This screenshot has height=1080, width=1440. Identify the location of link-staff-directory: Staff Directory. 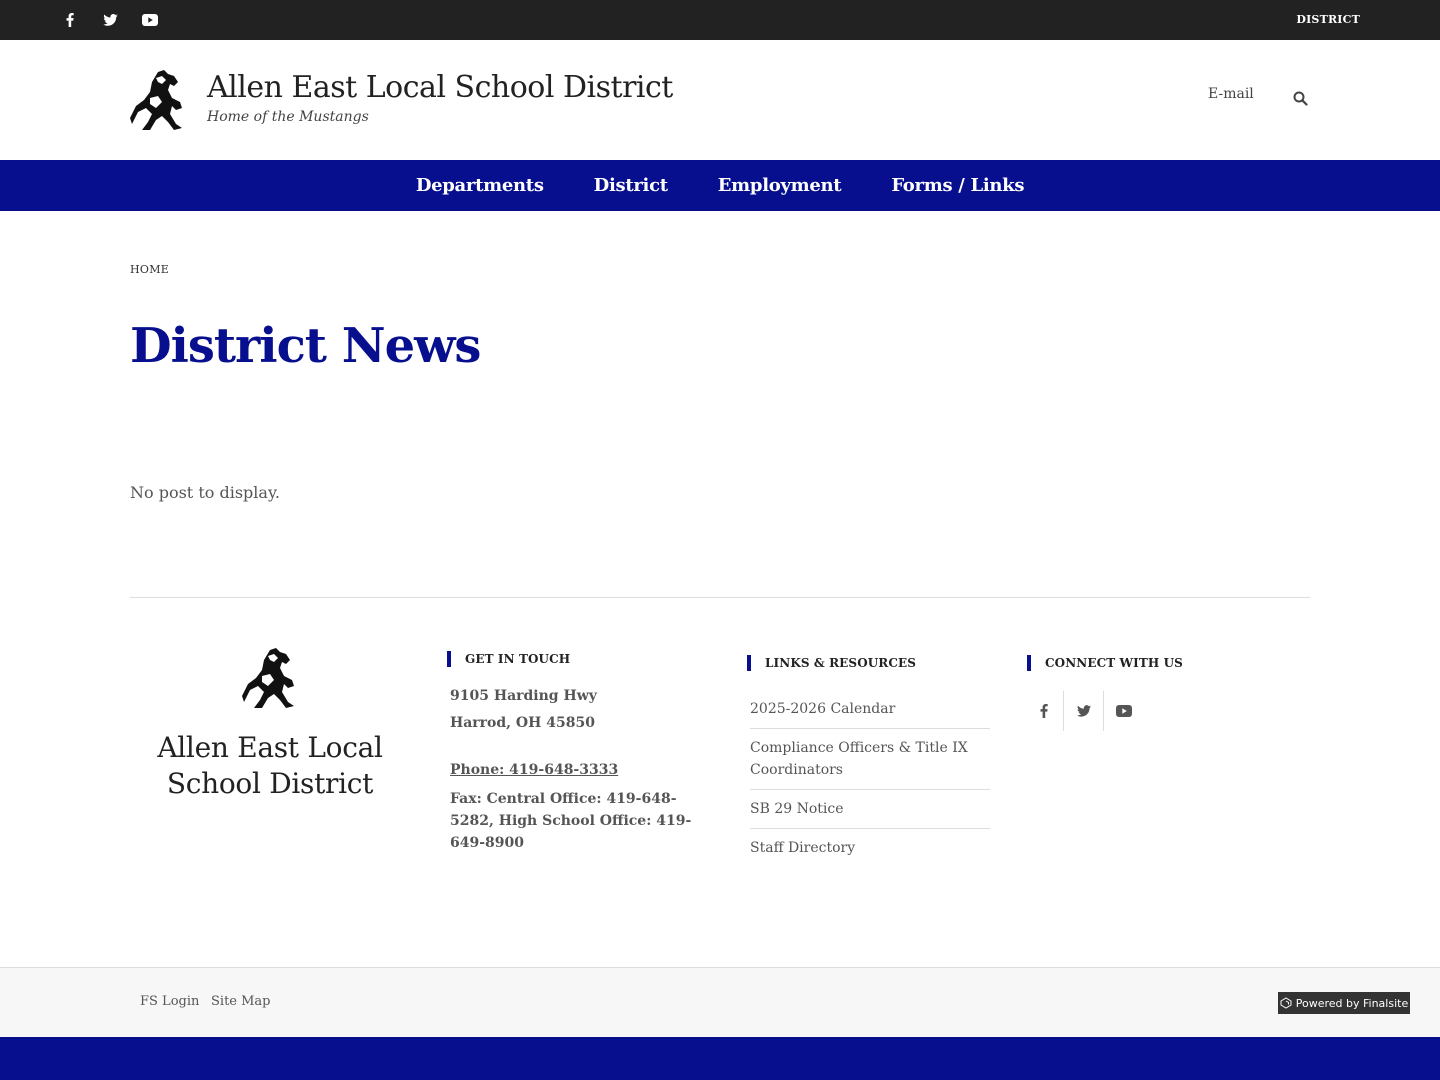
(870, 848).